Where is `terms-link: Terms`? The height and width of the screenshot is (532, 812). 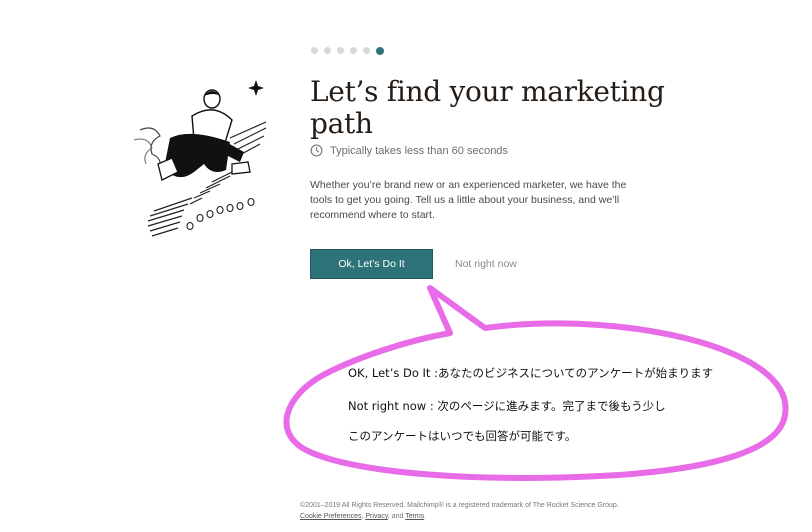
terms-link: Terms is located at coordinates (414, 516).